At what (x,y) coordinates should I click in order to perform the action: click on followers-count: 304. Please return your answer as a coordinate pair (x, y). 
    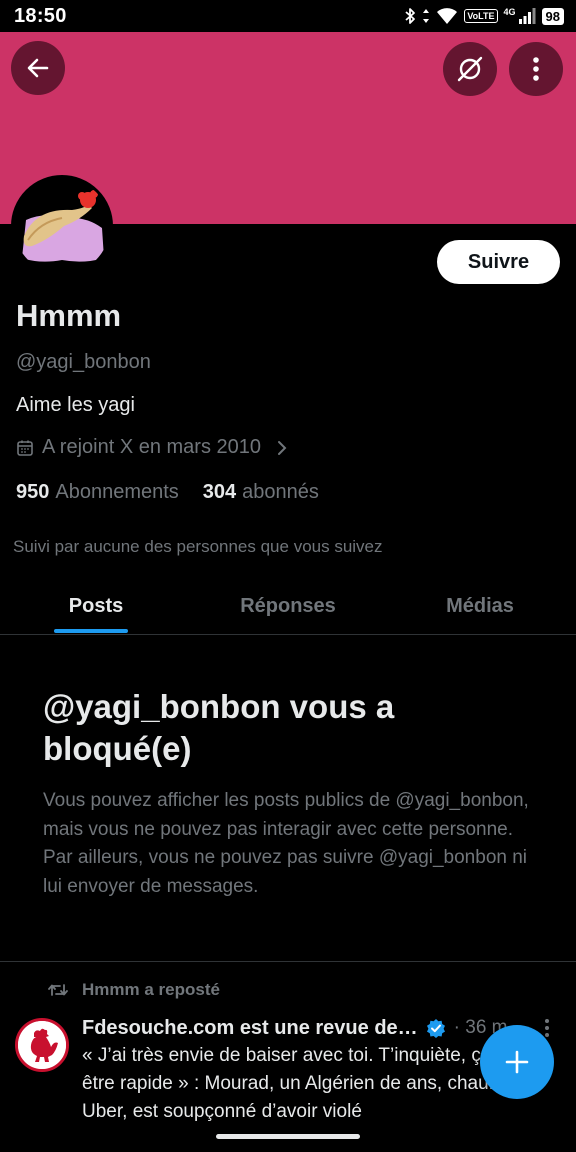
    Looking at the image, I should click on (219, 492).